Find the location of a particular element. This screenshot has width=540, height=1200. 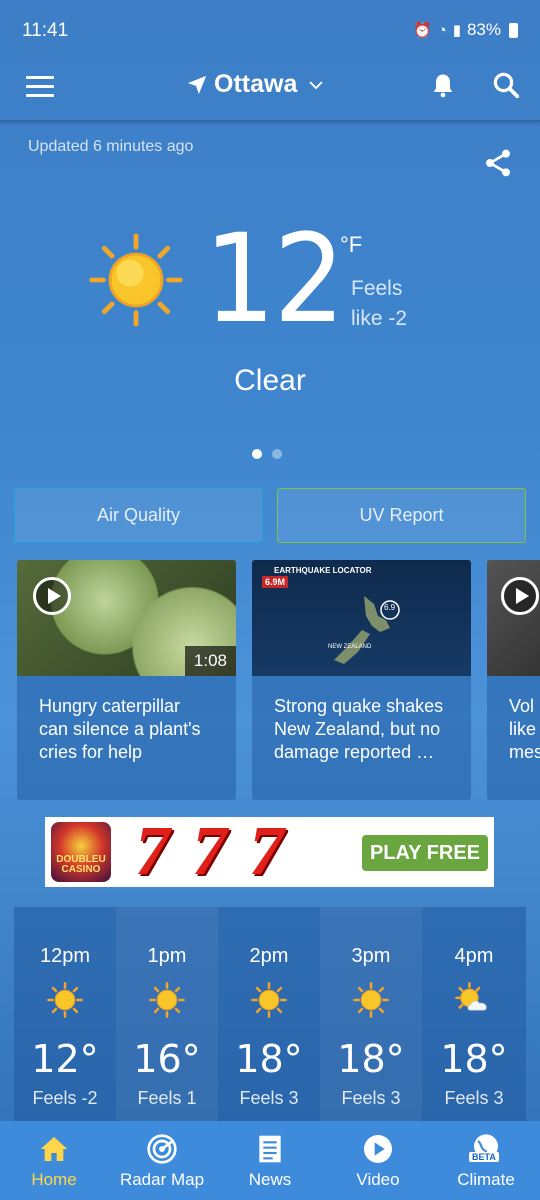

search-icon is located at coordinates (506, 85).